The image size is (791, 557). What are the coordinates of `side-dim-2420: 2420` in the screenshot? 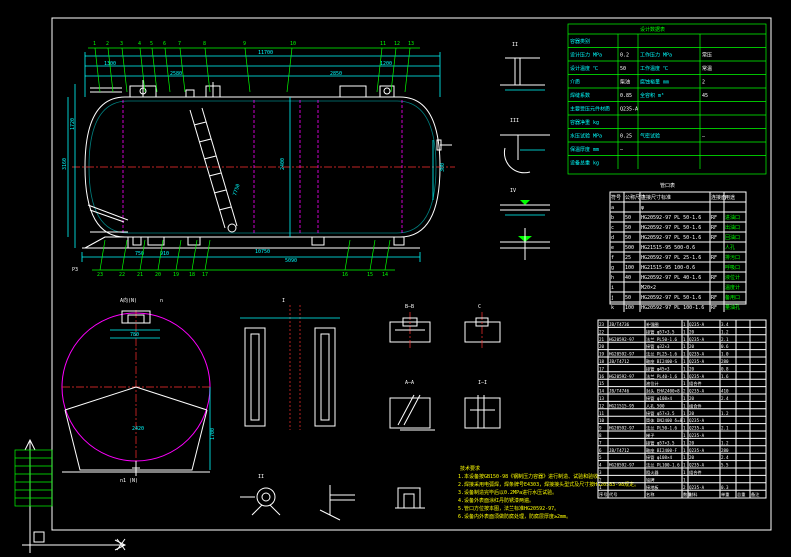 It's located at (138, 429).